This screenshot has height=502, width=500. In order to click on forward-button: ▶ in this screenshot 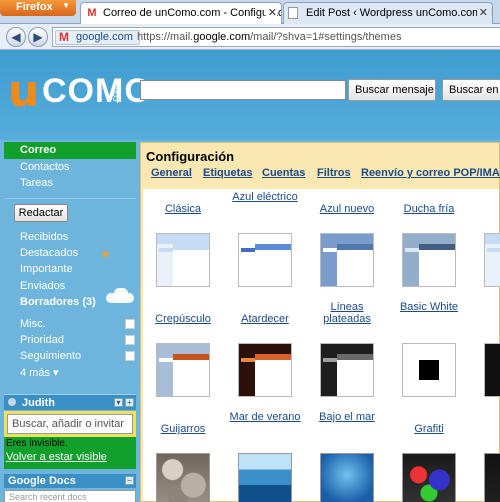, I will do `click(38, 37)`.